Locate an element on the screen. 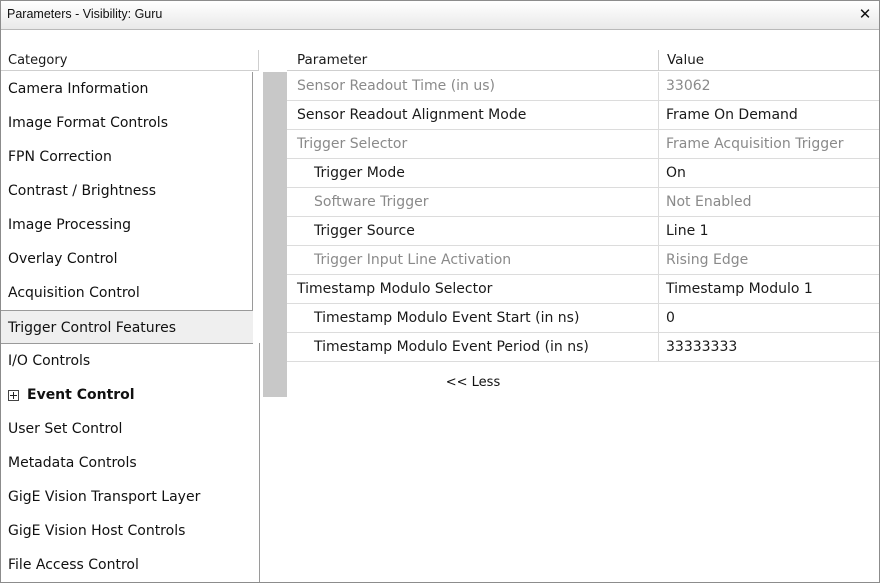  parameter-row: Trigger Input Line Activation Rising Edge is located at coordinates (583, 260).